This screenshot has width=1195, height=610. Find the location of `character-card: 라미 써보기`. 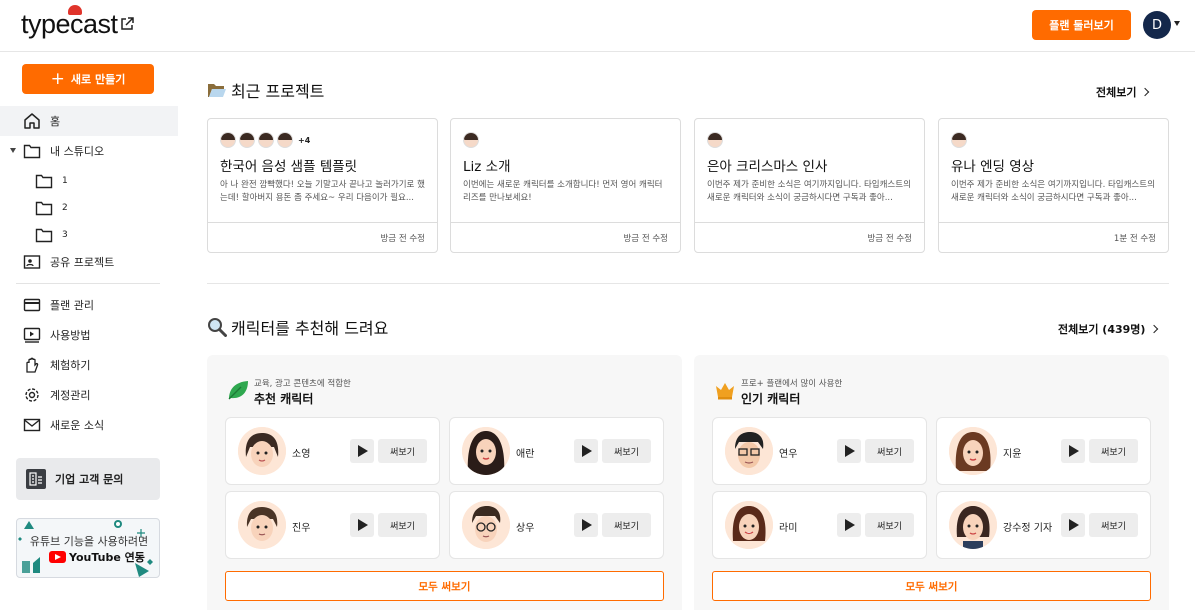

character-card: 라미 써보기 is located at coordinates (819, 525).